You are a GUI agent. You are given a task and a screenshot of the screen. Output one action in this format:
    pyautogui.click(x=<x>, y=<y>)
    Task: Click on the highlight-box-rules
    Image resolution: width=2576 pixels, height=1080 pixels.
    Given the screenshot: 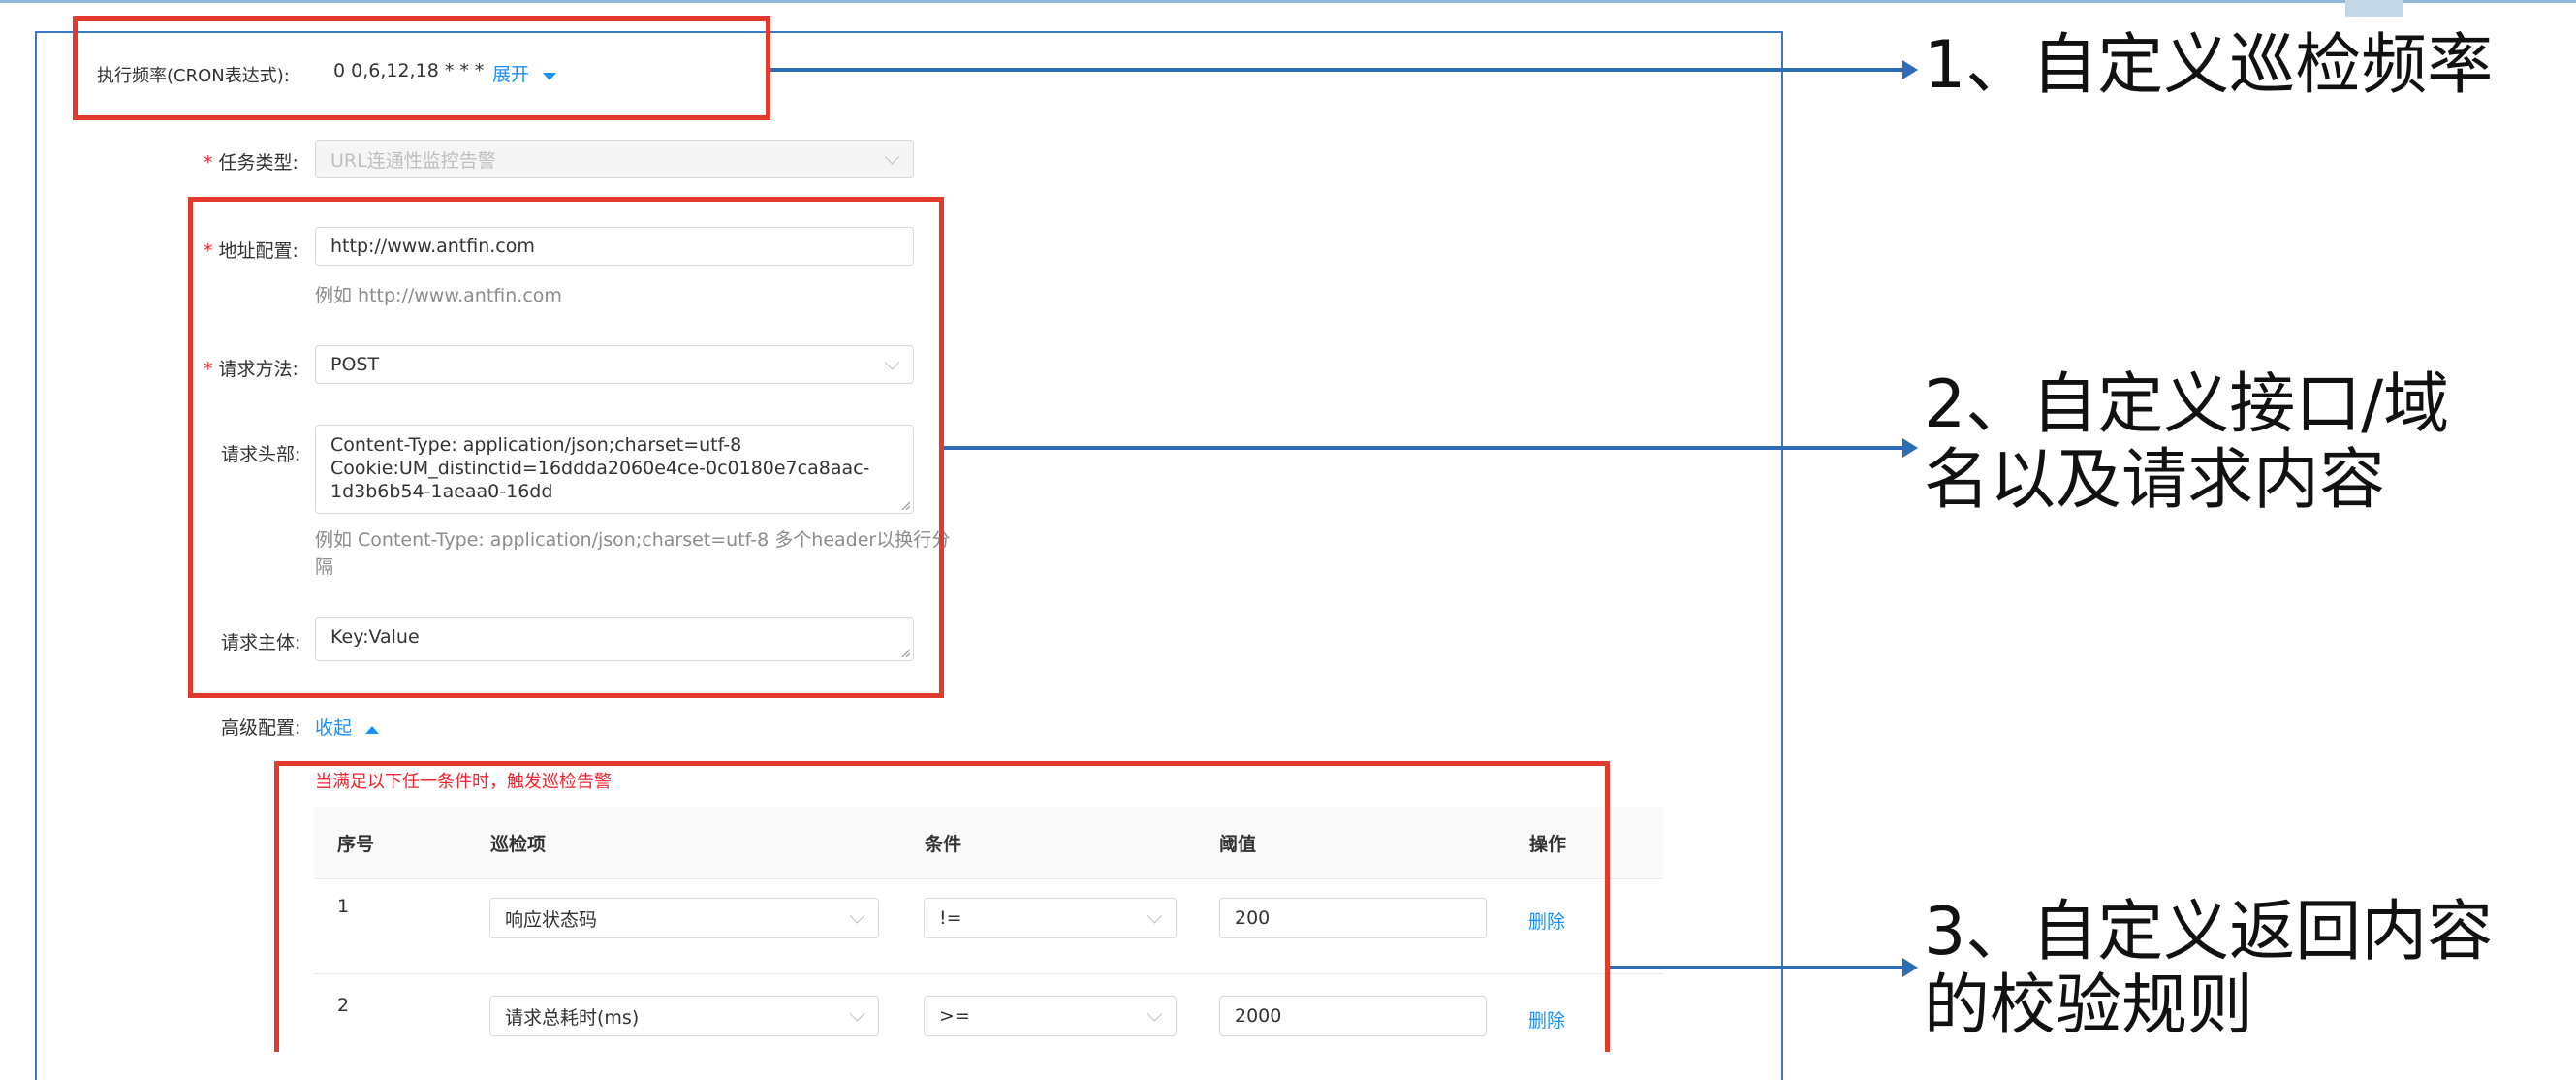 What is the action you would take?
    pyautogui.click(x=942, y=906)
    